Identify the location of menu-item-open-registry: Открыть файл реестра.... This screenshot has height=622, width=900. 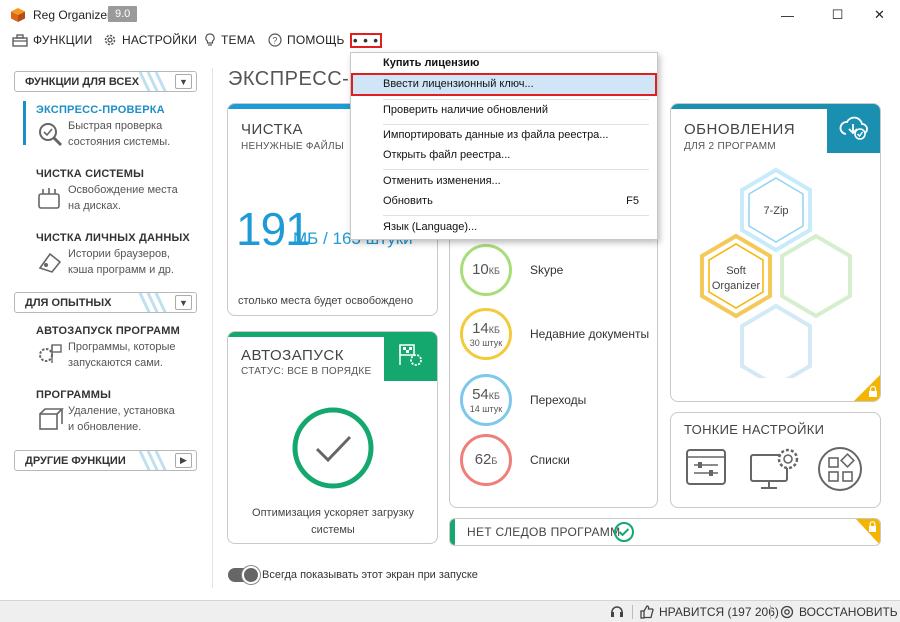
(446, 155).